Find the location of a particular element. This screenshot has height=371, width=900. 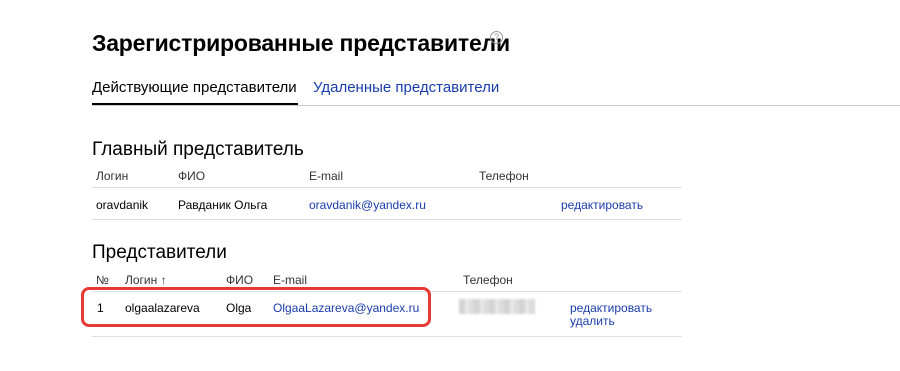

rep-row-delete-link: удалить is located at coordinates (592, 321).